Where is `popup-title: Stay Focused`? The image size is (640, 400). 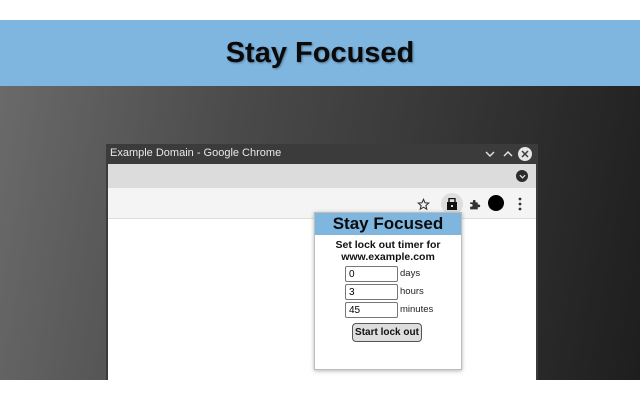 popup-title: Stay Focused is located at coordinates (388, 223).